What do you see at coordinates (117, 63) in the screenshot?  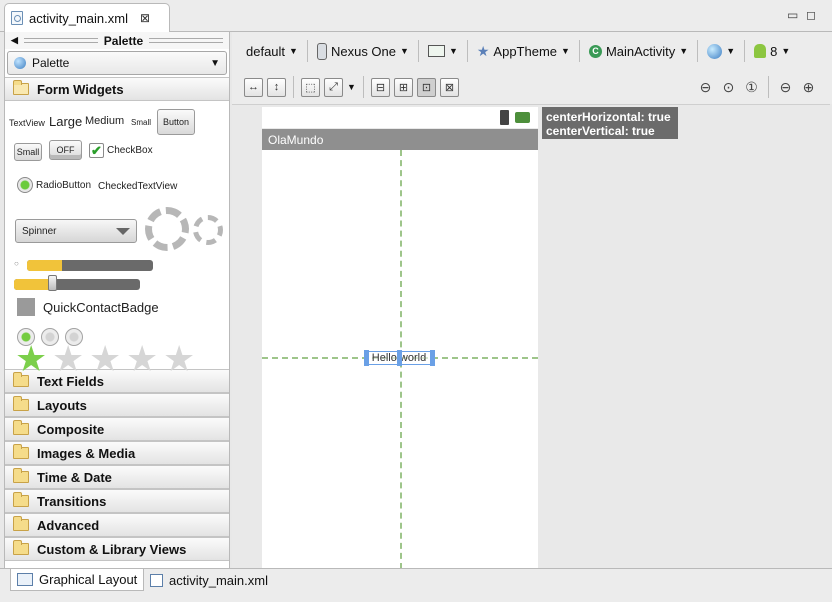 I see `palette-mode-select: Palette ▼` at bounding box center [117, 63].